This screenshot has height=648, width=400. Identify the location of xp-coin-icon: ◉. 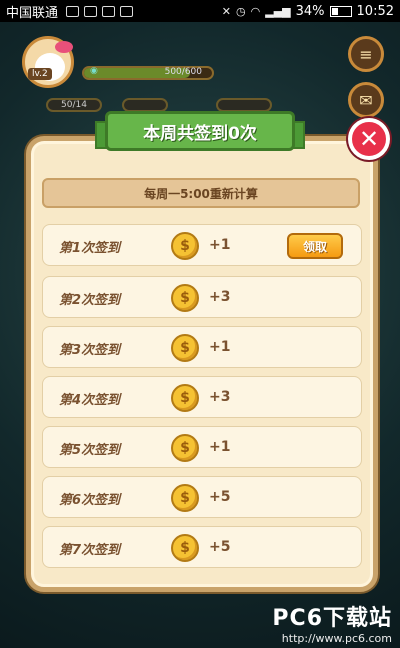
(94, 71).